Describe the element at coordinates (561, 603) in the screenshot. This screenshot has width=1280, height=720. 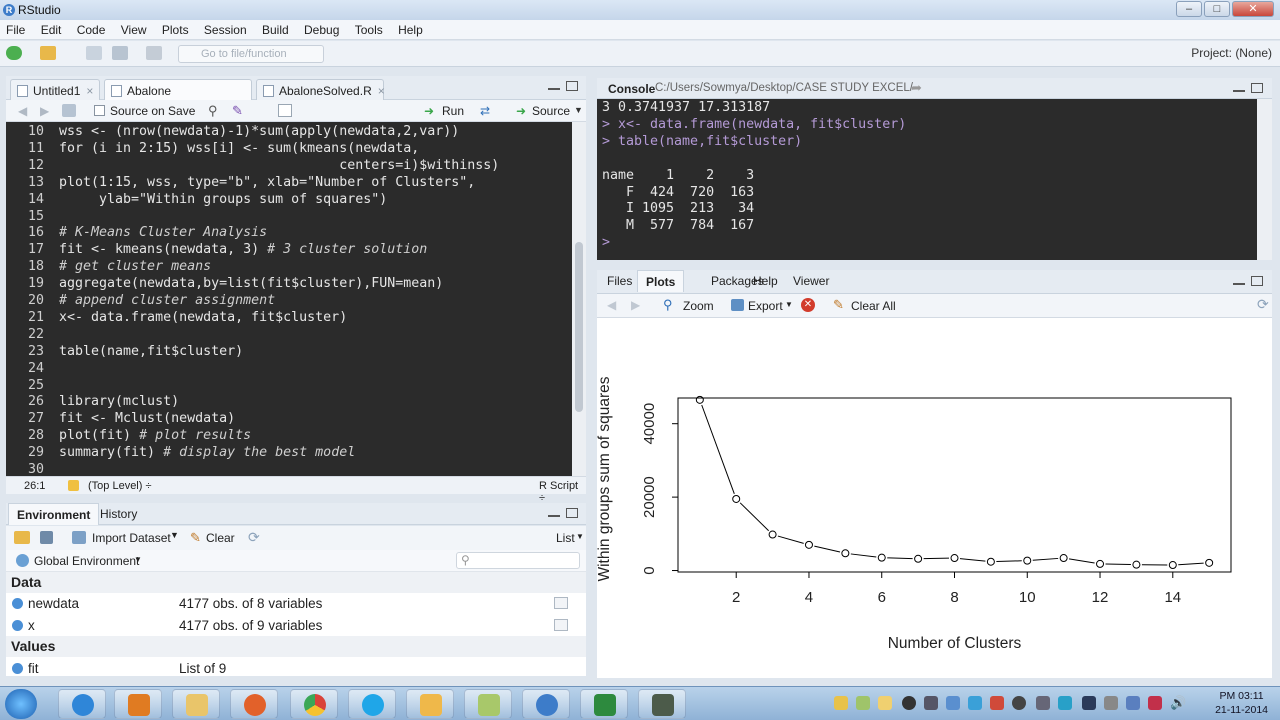
I see `view-grid-icon` at that location.